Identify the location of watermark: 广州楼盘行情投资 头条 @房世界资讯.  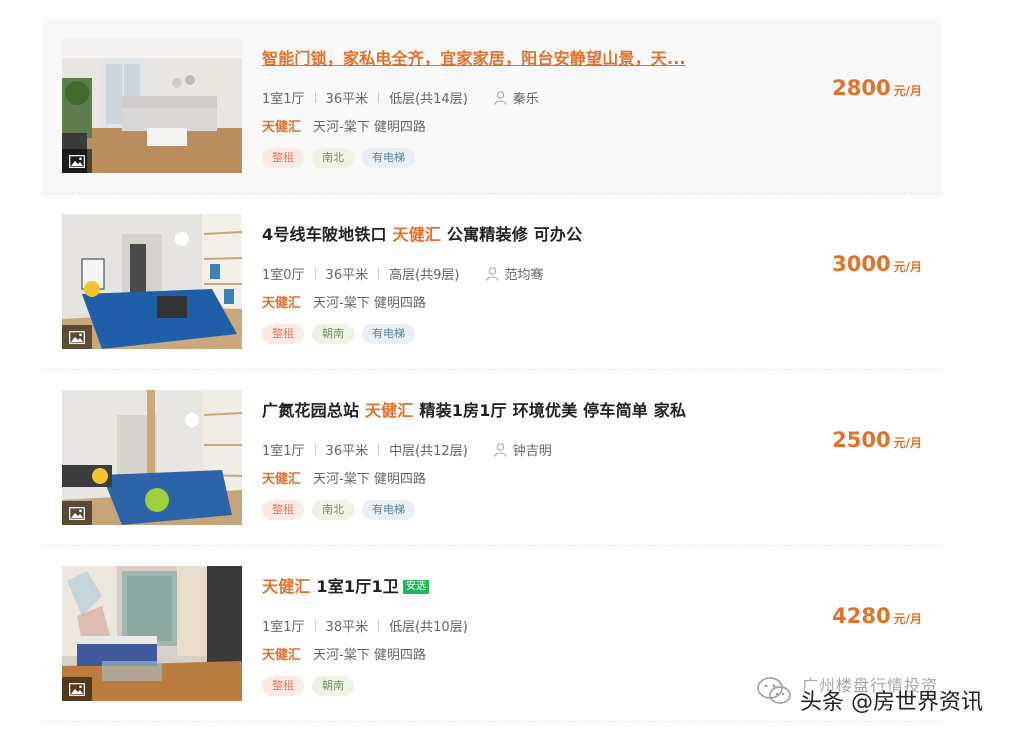
(885, 693).